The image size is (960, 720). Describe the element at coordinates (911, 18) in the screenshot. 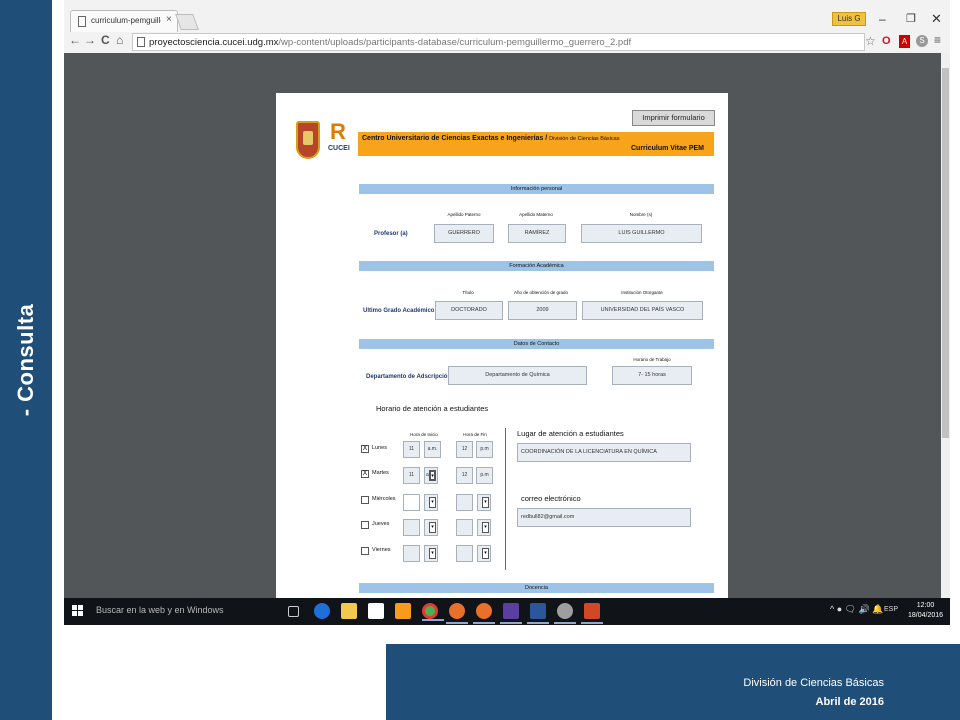

I see `maximize-icon: ❐` at that location.